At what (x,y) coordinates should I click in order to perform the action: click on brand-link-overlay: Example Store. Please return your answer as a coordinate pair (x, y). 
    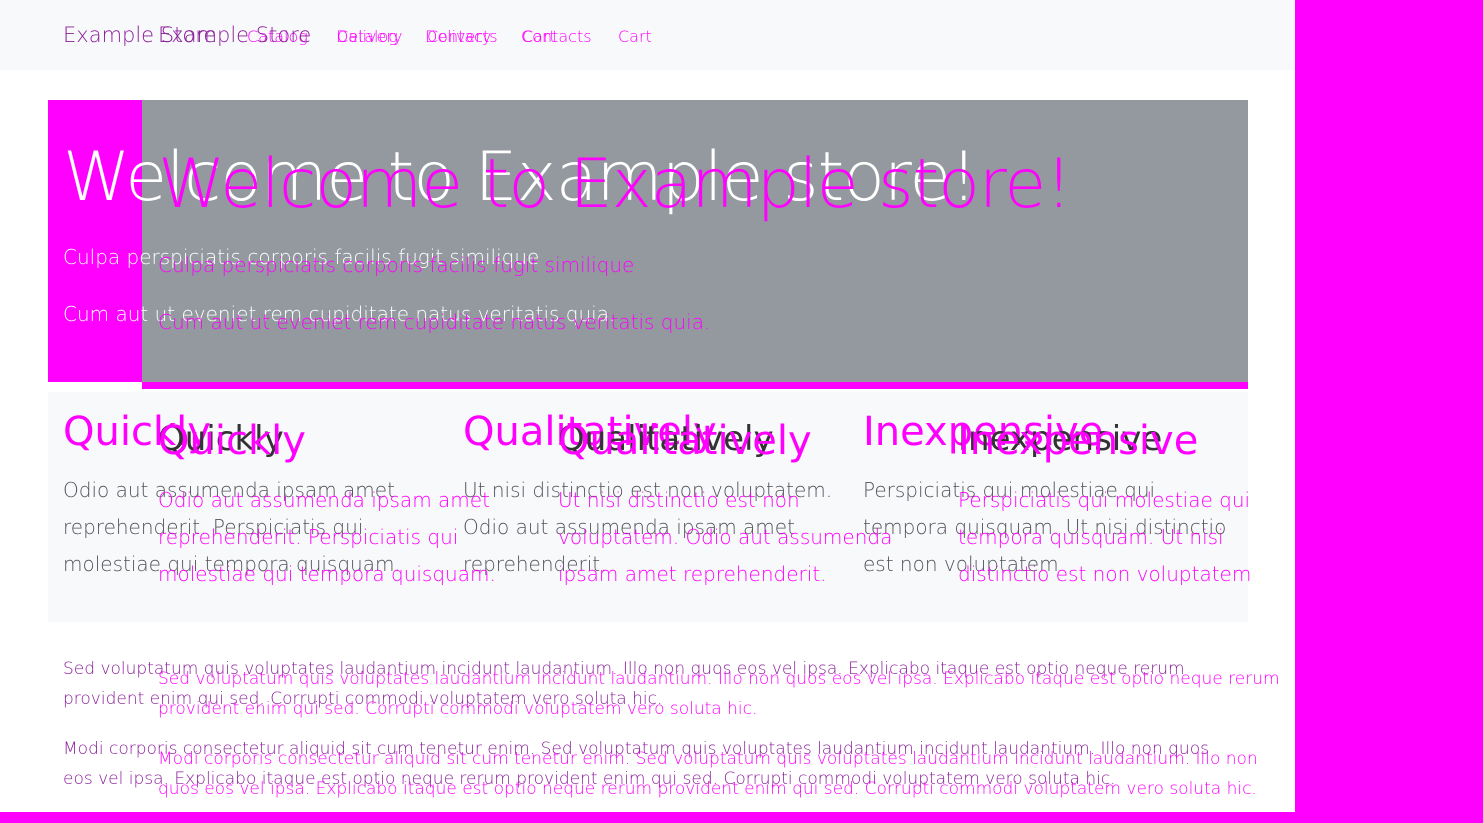
    Looking at the image, I should click on (234, 35).